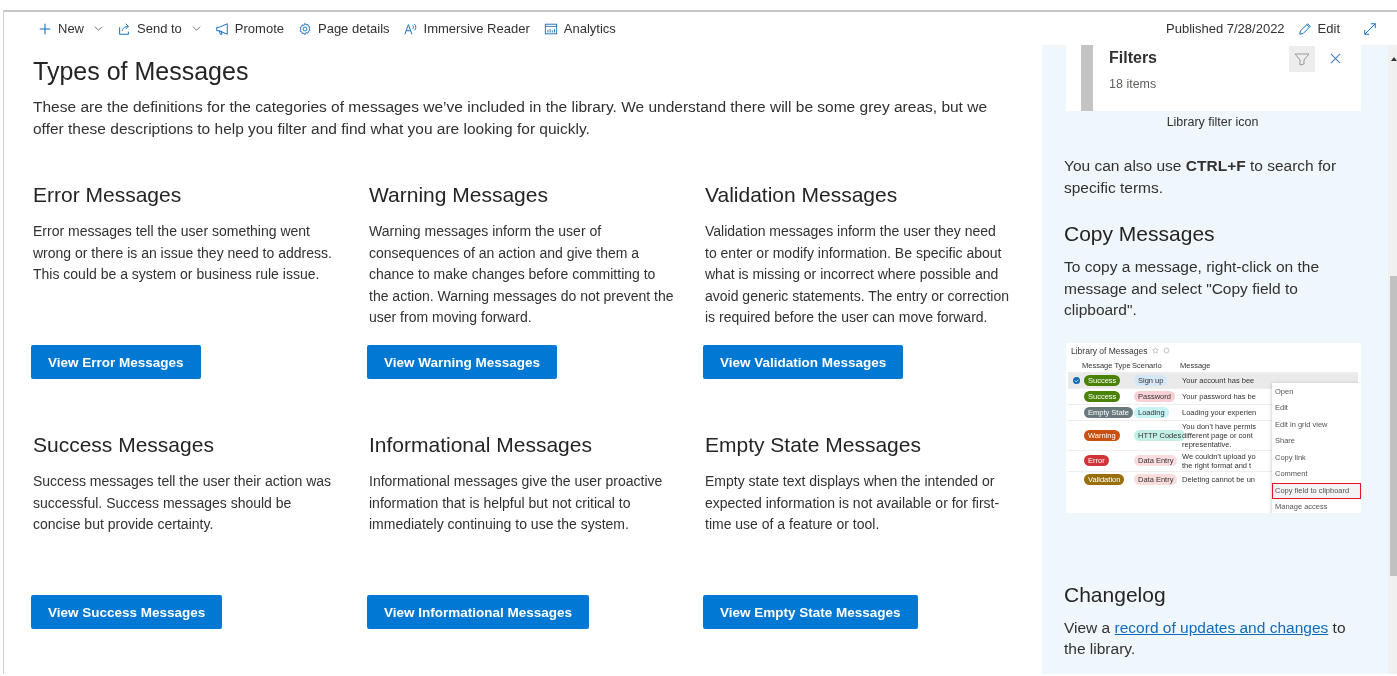 The image size is (1397, 676). Describe the element at coordinates (45, 28) in the screenshot. I see `plus-icon` at that location.